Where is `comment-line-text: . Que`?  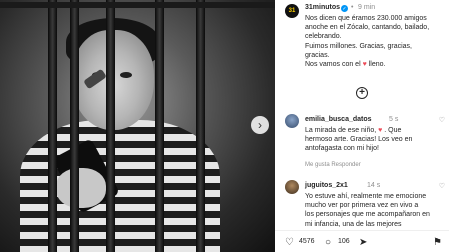
comment-line-text: . Que is located at coordinates (393, 130).